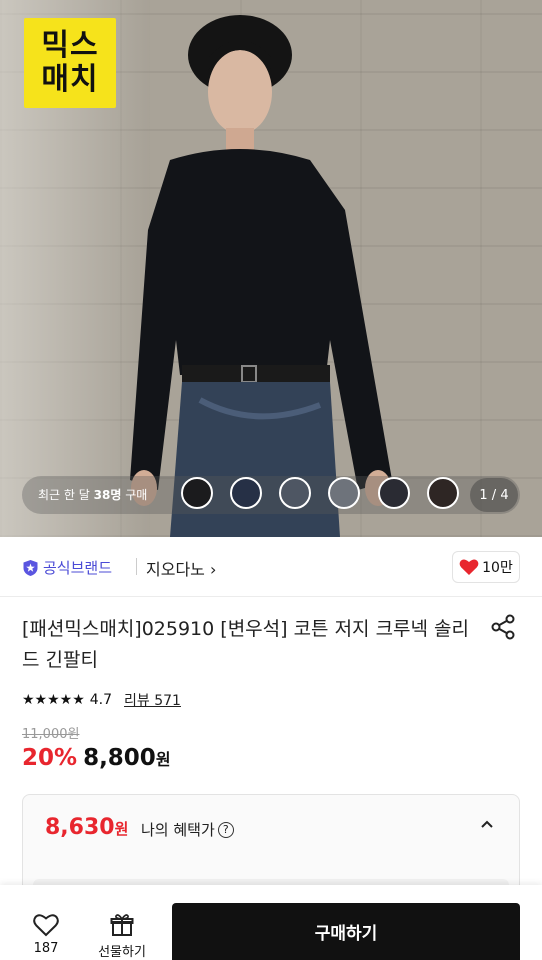 The image size is (542, 960). I want to click on review-link: 리뷰 571, so click(152, 700).